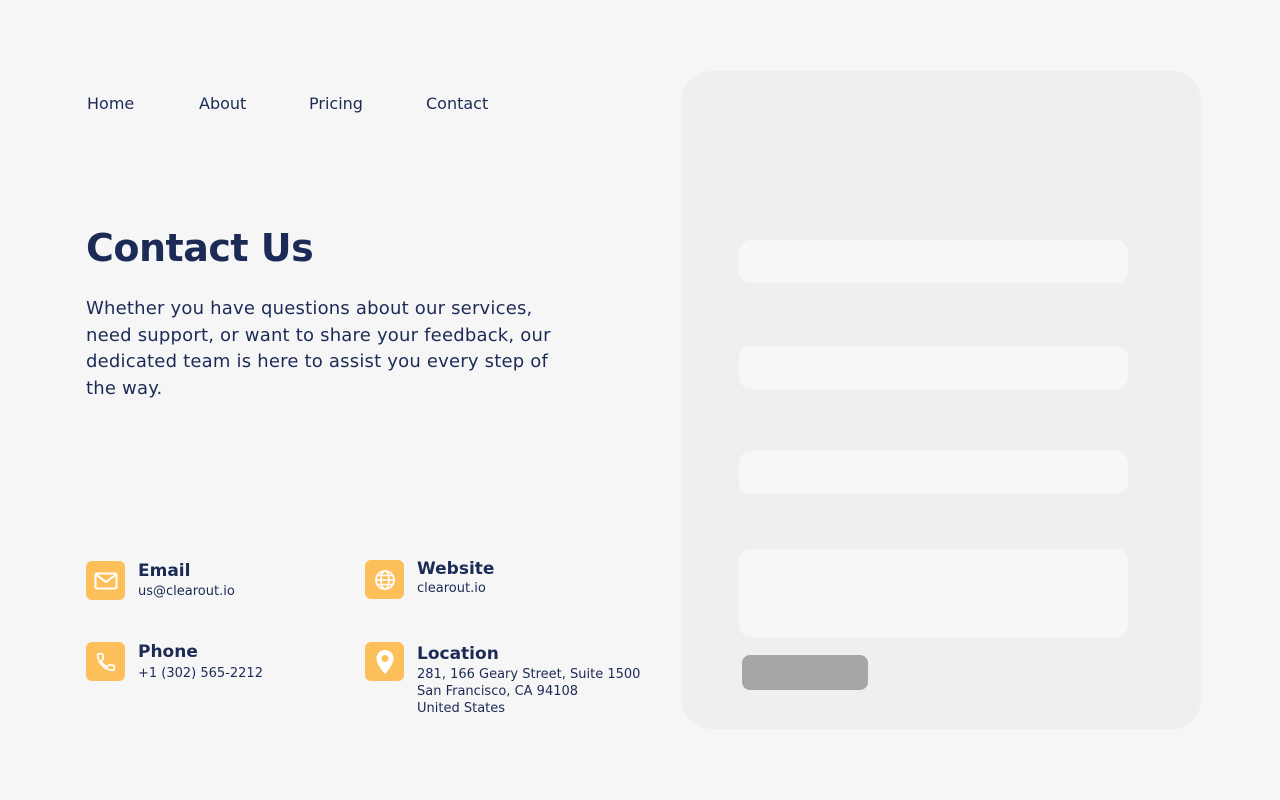 The image size is (1280, 800). What do you see at coordinates (461, 708) in the screenshot?
I see `address-line-3: United States` at bounding box center [461, 708].